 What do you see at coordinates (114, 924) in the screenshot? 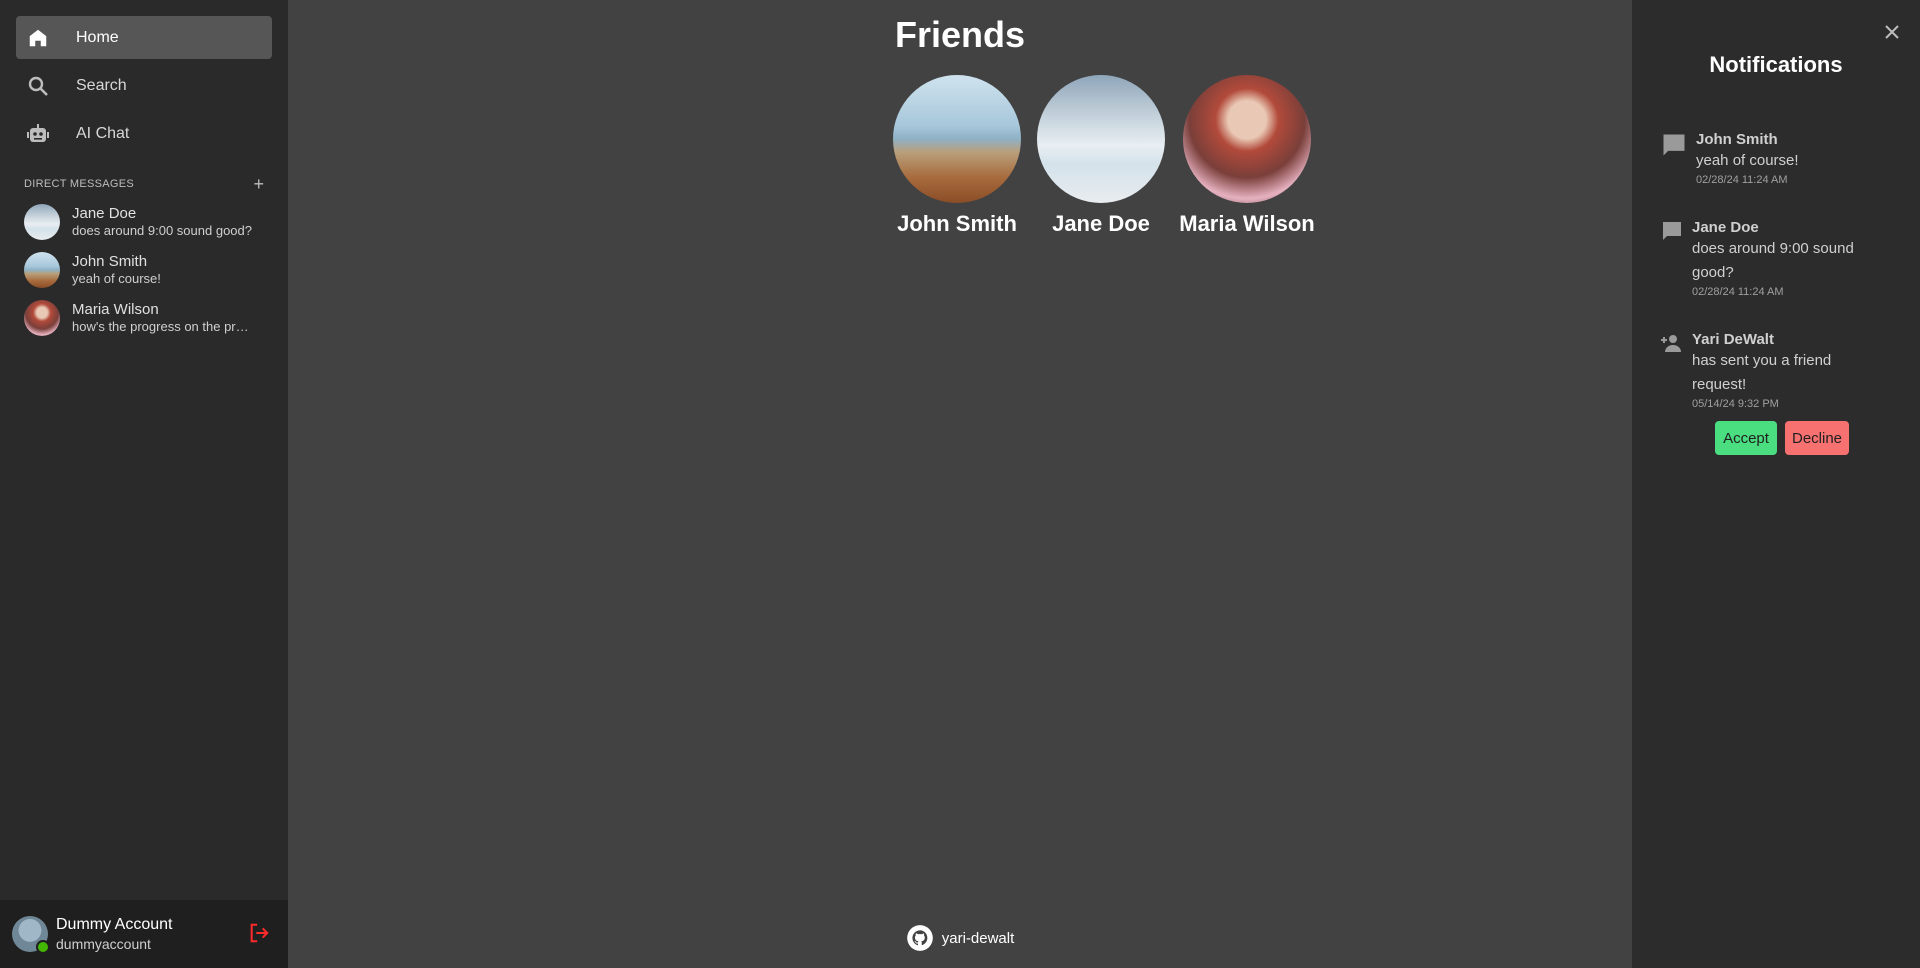
I see `account-name: Dummy Account` at bounding box center [114, 924].